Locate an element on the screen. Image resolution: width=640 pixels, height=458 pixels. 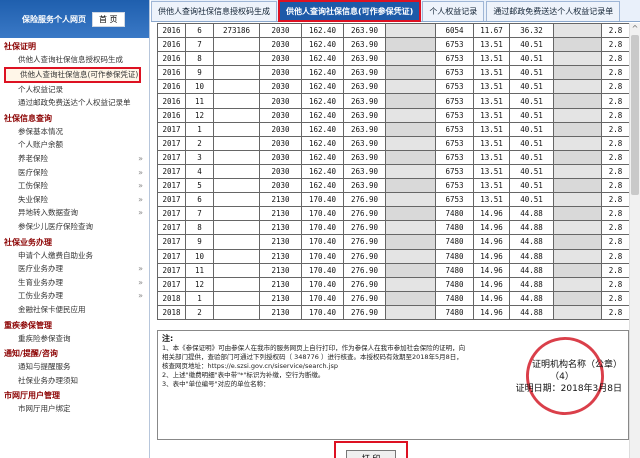
sidebar-item: 参保基本情况 is located at coordinates (74, 132).